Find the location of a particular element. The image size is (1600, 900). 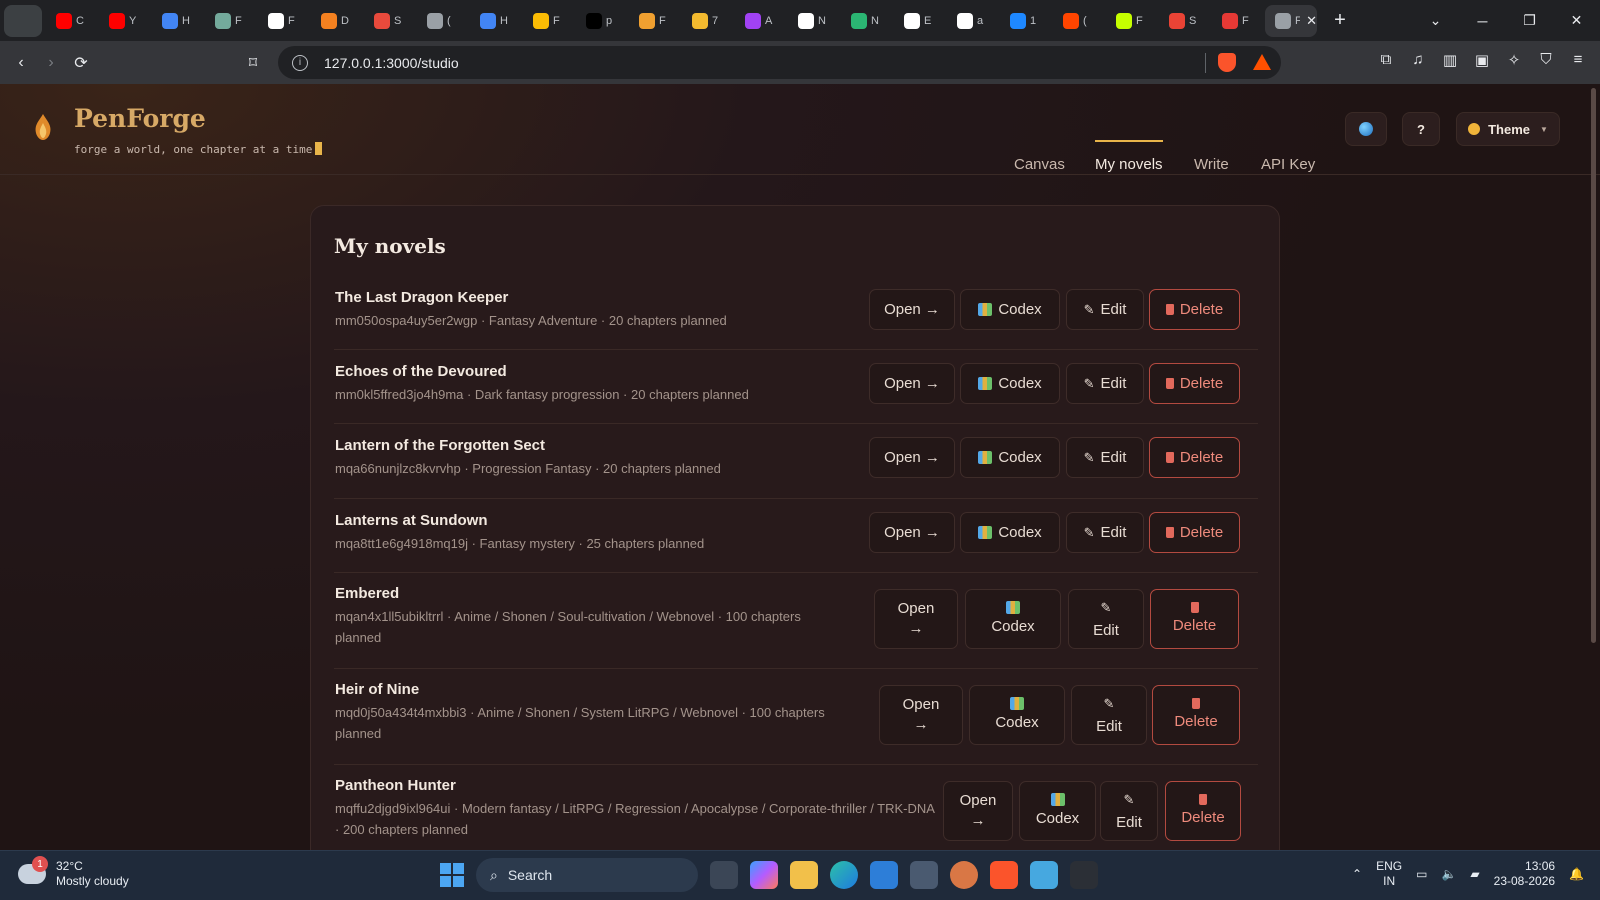

tab-search-icon: ⌄ is located at coordinates (1435, 20).